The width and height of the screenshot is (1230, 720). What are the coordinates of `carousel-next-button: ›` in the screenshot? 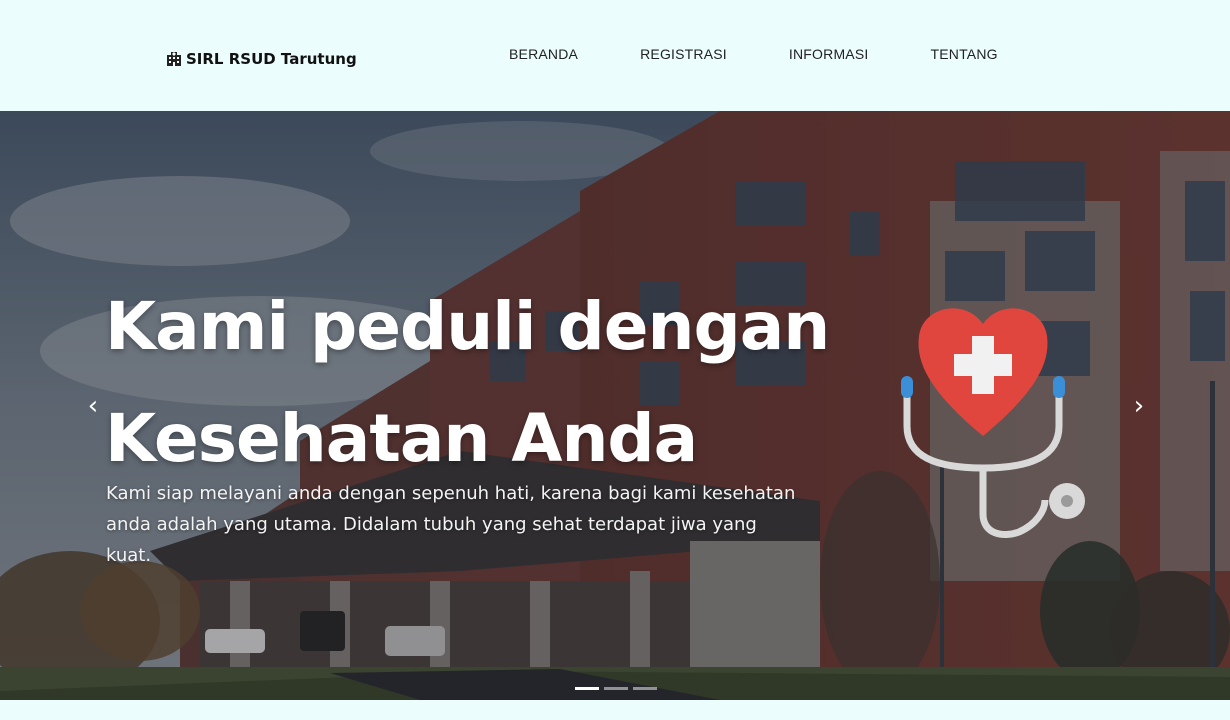 It's located at (1139, 406).